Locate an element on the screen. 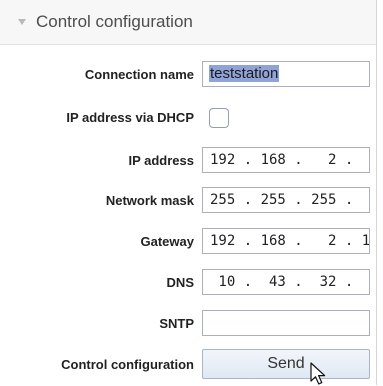 This screenshot has width=383, height=386. mouse-cursor-icon is located at coordinates (318, 373).